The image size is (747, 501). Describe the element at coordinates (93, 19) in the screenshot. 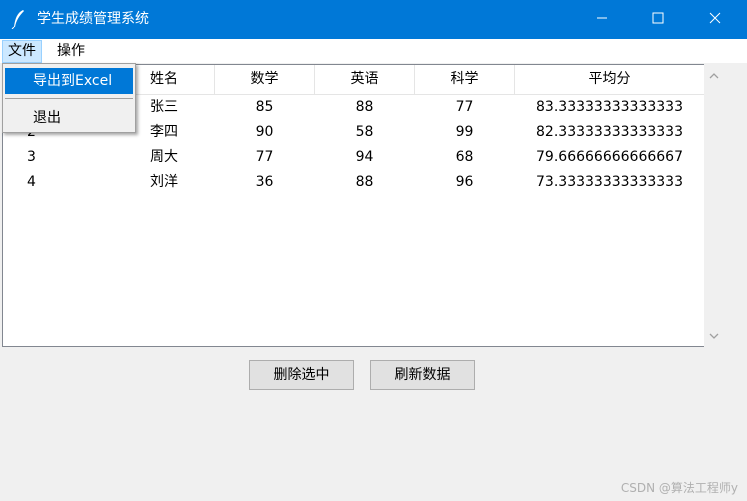

I see `window-title: 学生成绩管理系统` at that location.